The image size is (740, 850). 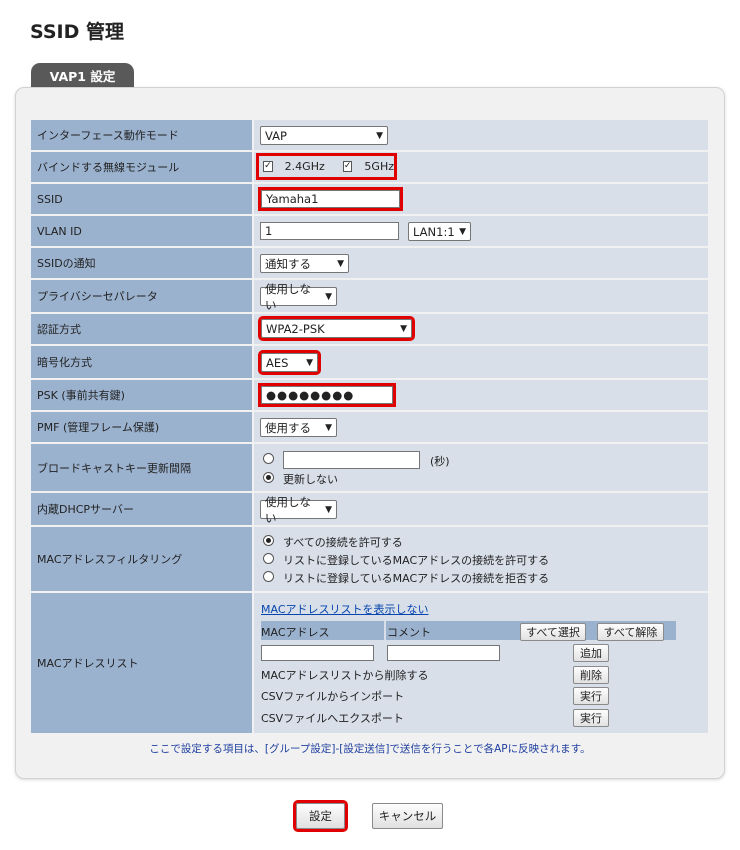 I want to click on radio-interval-seconds, so click(x=268, y=458).